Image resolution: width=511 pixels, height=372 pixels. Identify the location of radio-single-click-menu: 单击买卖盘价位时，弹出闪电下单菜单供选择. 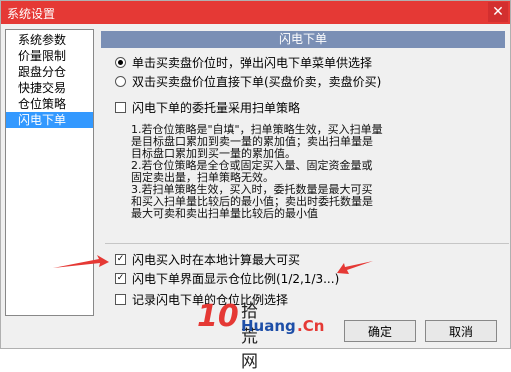
(243, 63).